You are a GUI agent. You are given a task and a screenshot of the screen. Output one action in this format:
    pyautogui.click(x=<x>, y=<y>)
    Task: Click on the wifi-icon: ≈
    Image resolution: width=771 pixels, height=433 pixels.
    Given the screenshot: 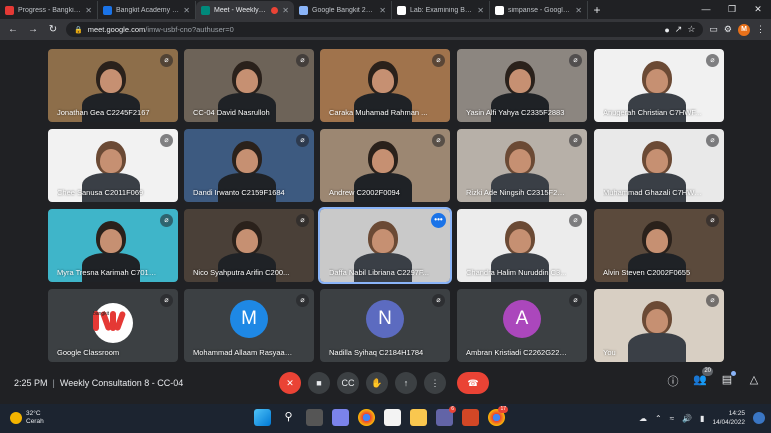 What is the action you would take?
    pyautogui.click(x=672, y=418)
    